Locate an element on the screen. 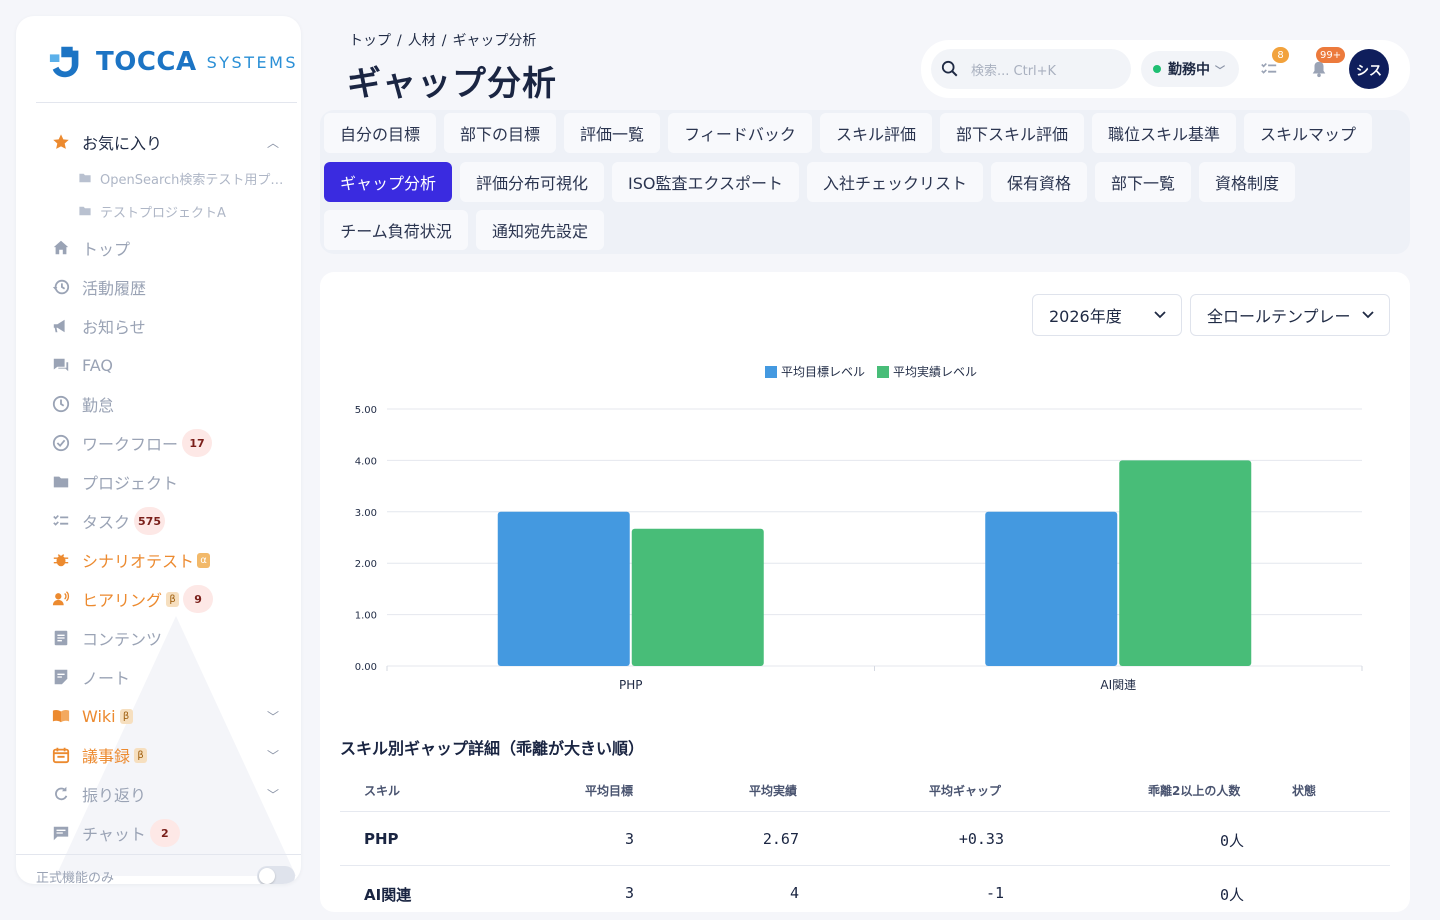 The height and width of the screenshot is (920, 1440). history-icon is located at coordinates (61, 287).